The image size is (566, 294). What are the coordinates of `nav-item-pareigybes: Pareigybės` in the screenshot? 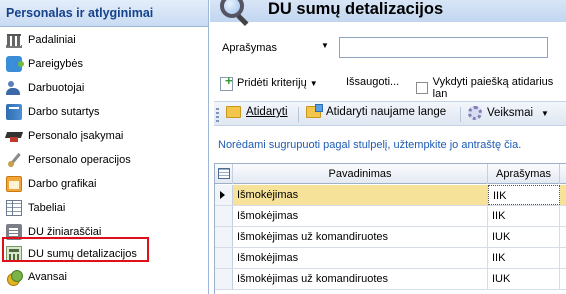 It's located at (104, 64).